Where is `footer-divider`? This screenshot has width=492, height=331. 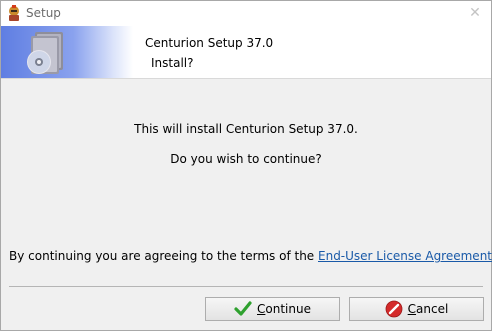
footer-divider is located at coordinates (246, 286).